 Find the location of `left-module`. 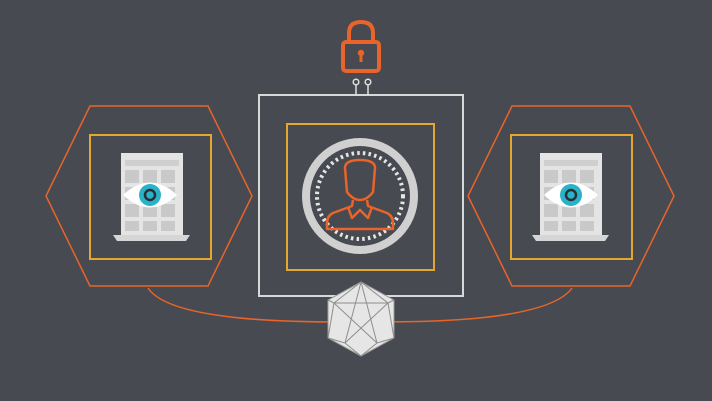

left-module is located at coordinates (149, 196).